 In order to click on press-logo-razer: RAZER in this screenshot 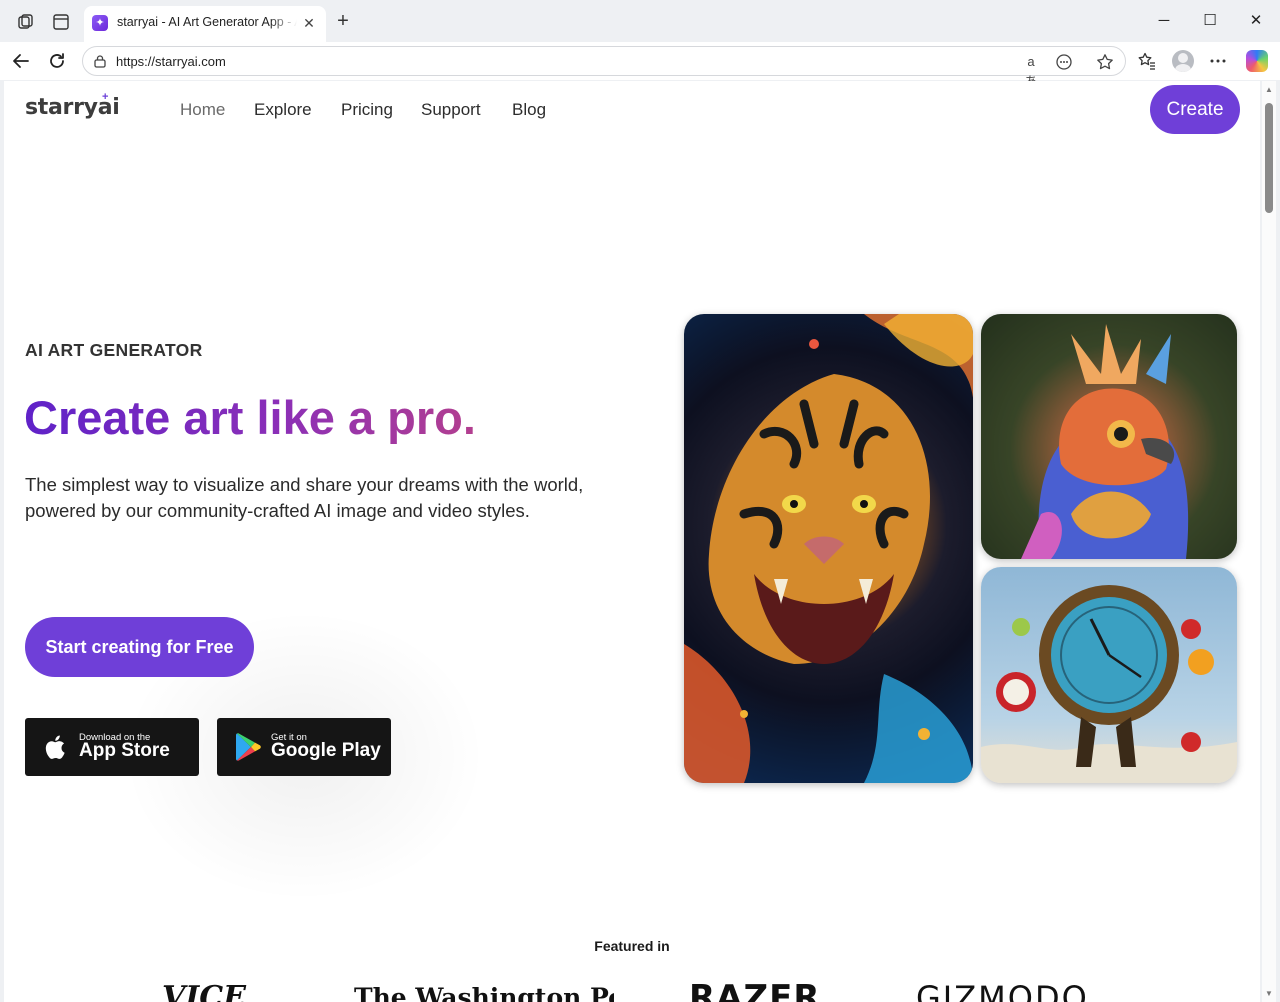, I will do `click(764, 991)`.